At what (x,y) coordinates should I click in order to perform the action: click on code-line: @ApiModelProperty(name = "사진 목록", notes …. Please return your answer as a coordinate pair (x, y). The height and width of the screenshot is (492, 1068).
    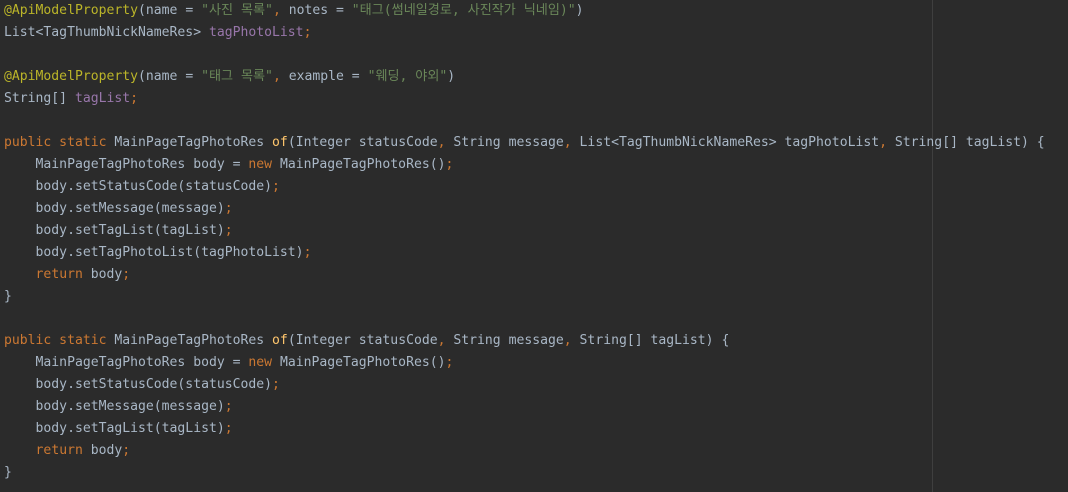
    Looking at the image, I should click on (524, 11).